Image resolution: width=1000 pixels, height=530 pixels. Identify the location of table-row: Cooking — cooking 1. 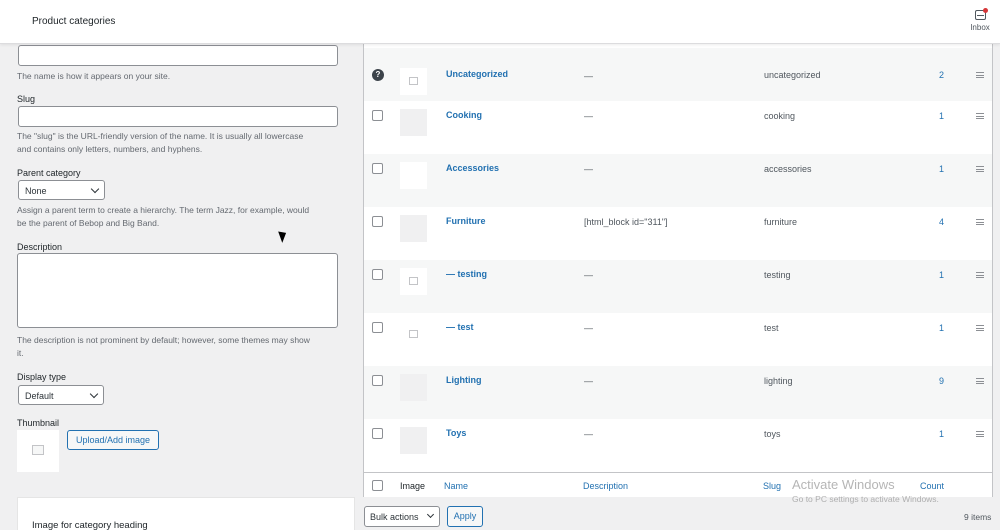
(678, 127).